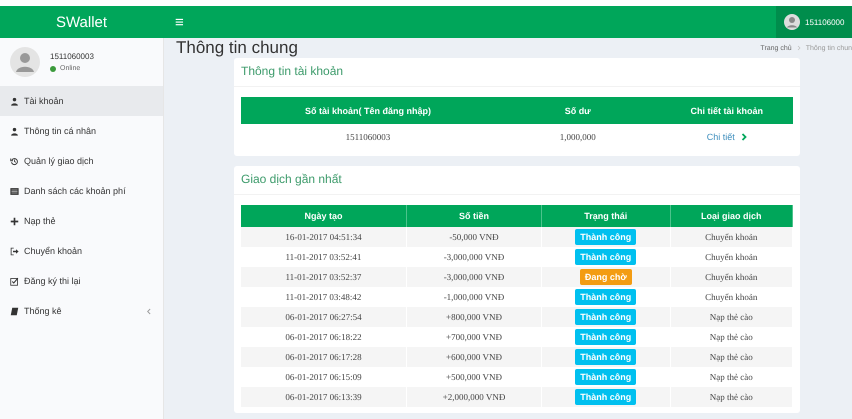  I want to click on column-header: Chi tiết tài khoản, so click(726, 110).